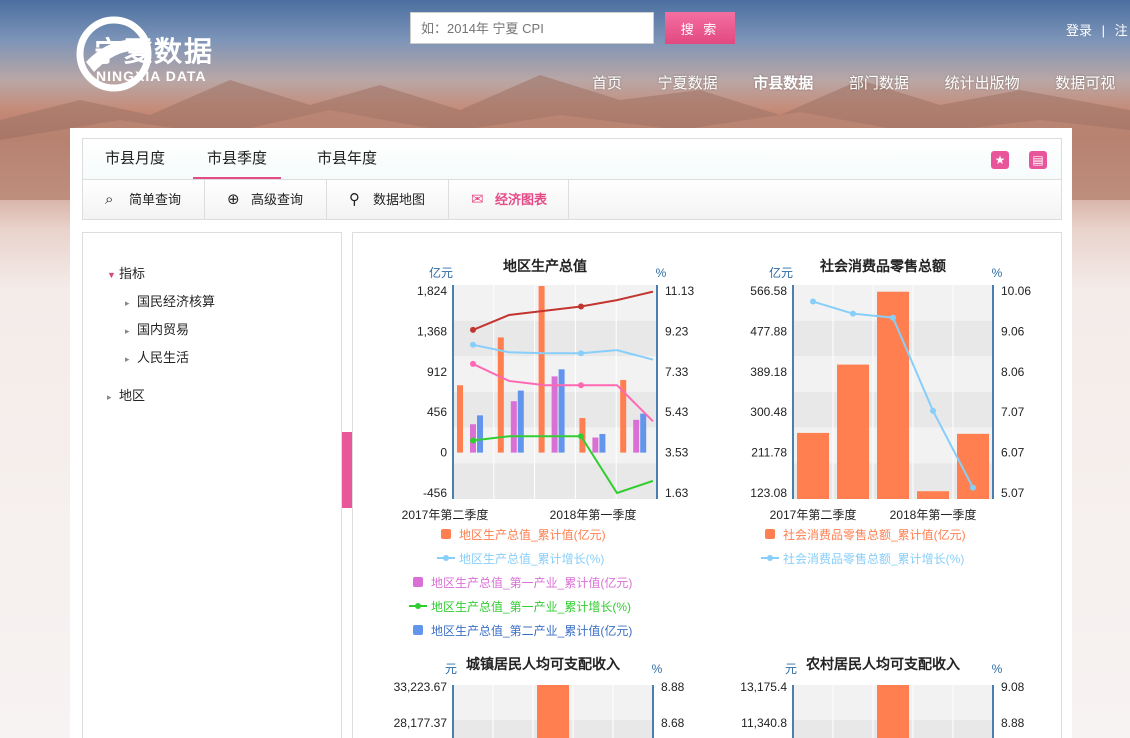 Image resolution: width=1130 pixels, height=738 pixels. What do you see at coordinates (347, 159) in the screenshot?
I see `tab-county-yearly: 市县年度` at bounding box center [347, 159].